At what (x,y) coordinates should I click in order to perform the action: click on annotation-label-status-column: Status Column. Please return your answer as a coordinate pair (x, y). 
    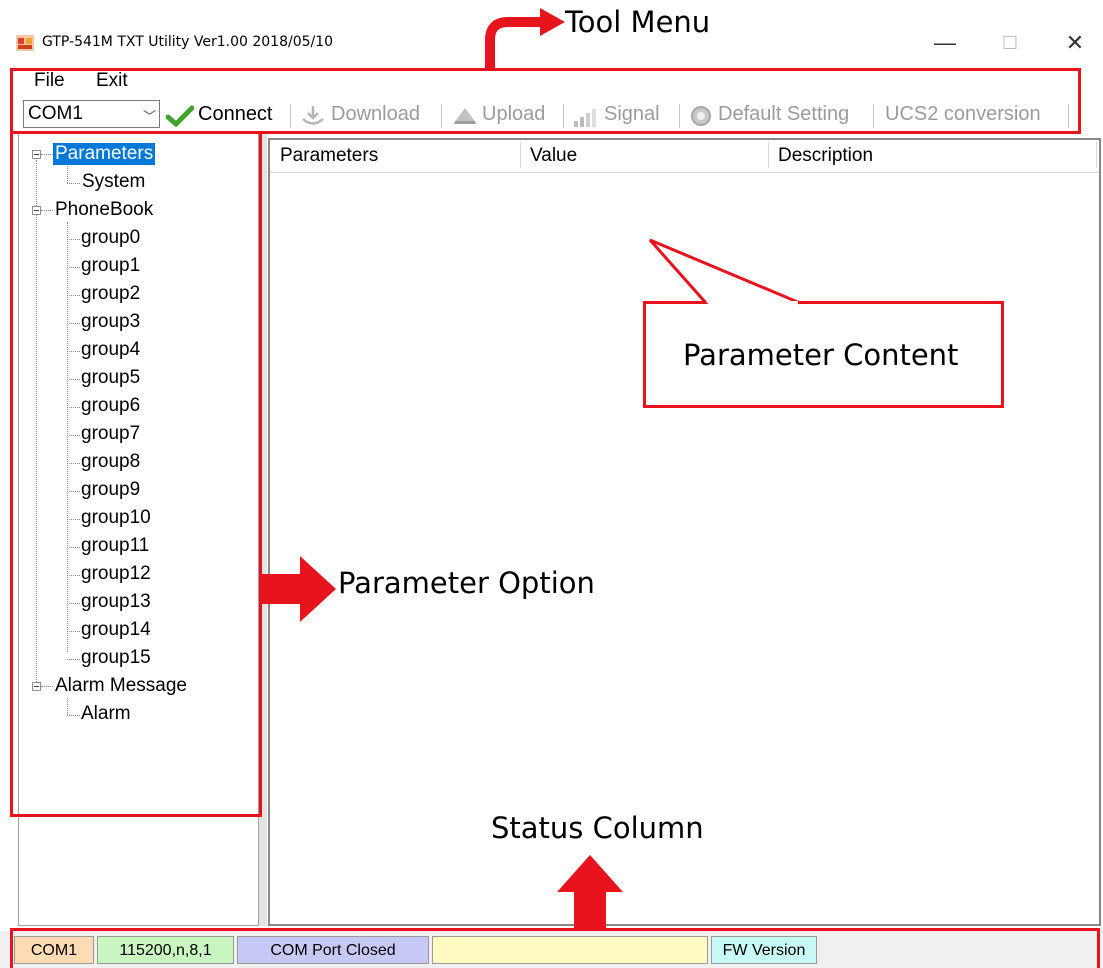
    Looking at the image, I should click on (597, 828).